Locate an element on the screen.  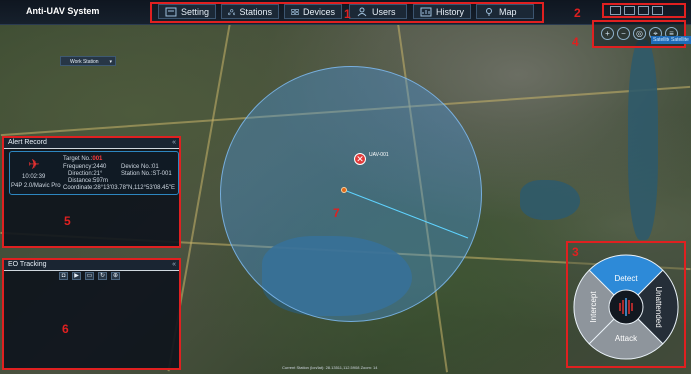
alert-coordinate: Coordinate:28°13'03.78"N,112°53'08.45"E is located at coordinates (119, 188).